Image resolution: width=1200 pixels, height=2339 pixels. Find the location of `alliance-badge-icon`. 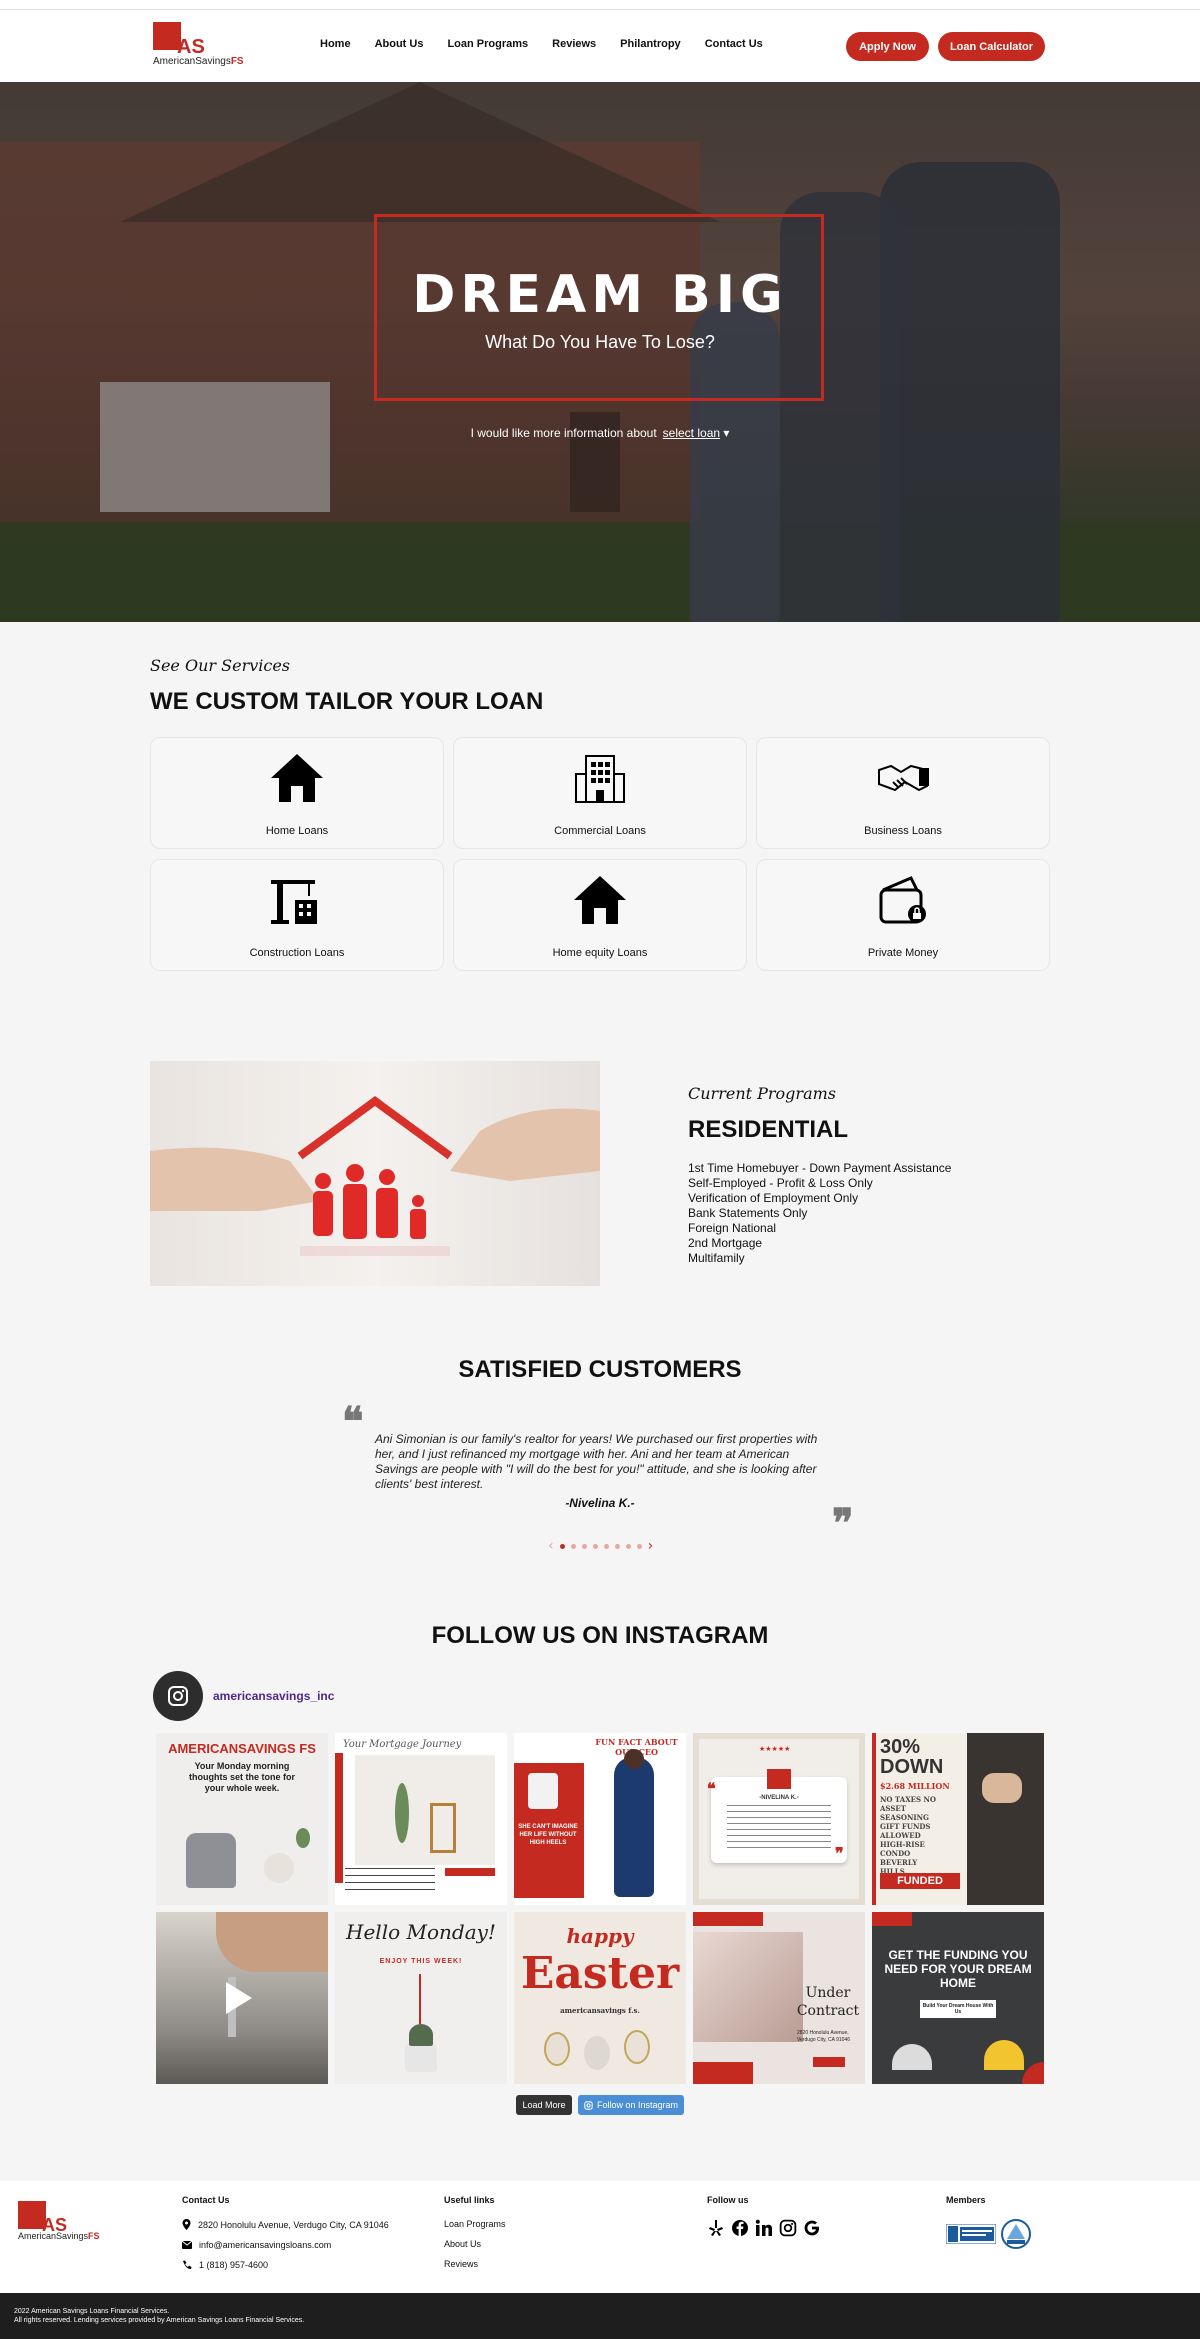

alliance-badge-icon is located at coordinates (1016, 2234).